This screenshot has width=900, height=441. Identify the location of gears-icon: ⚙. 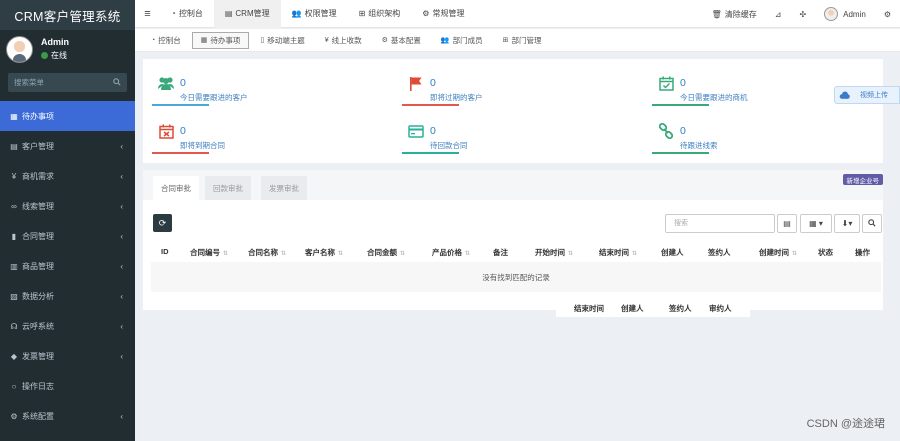
(887, 14).